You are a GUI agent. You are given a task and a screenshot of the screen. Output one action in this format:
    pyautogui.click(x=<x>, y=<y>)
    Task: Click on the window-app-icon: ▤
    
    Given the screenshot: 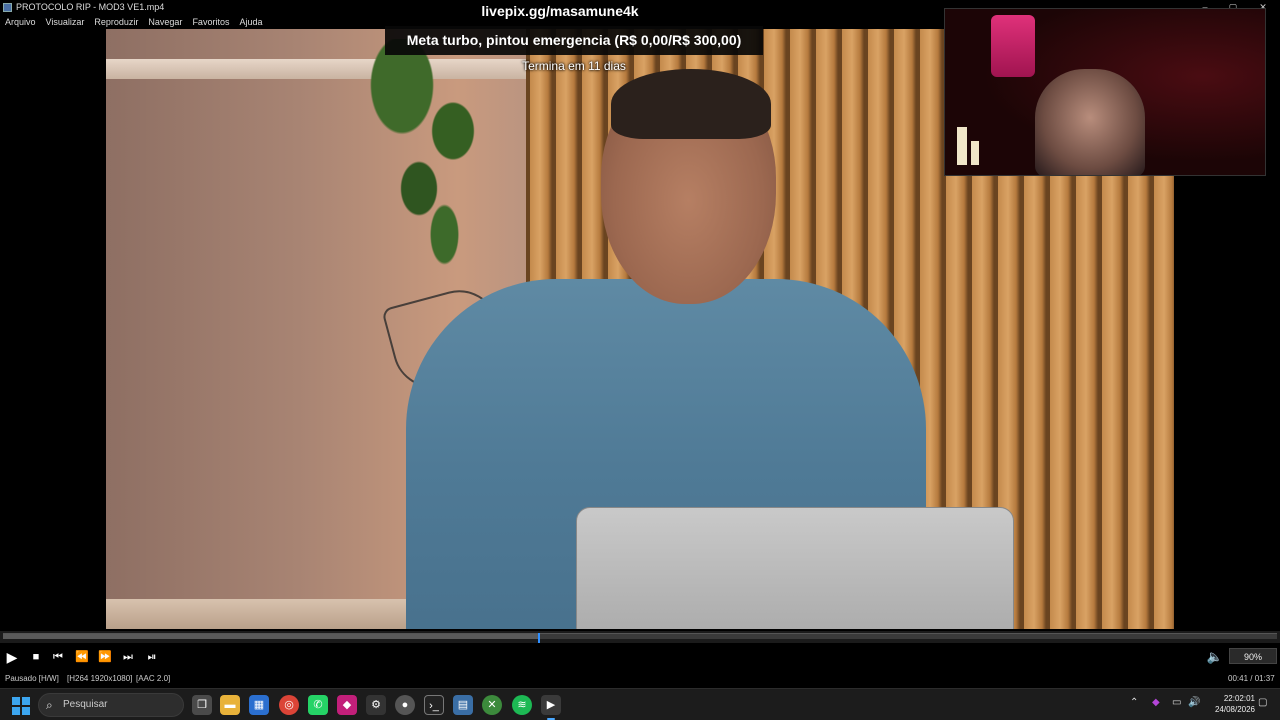 What is the action you would take?
    pyautogui.click(x=463, y=705)
    